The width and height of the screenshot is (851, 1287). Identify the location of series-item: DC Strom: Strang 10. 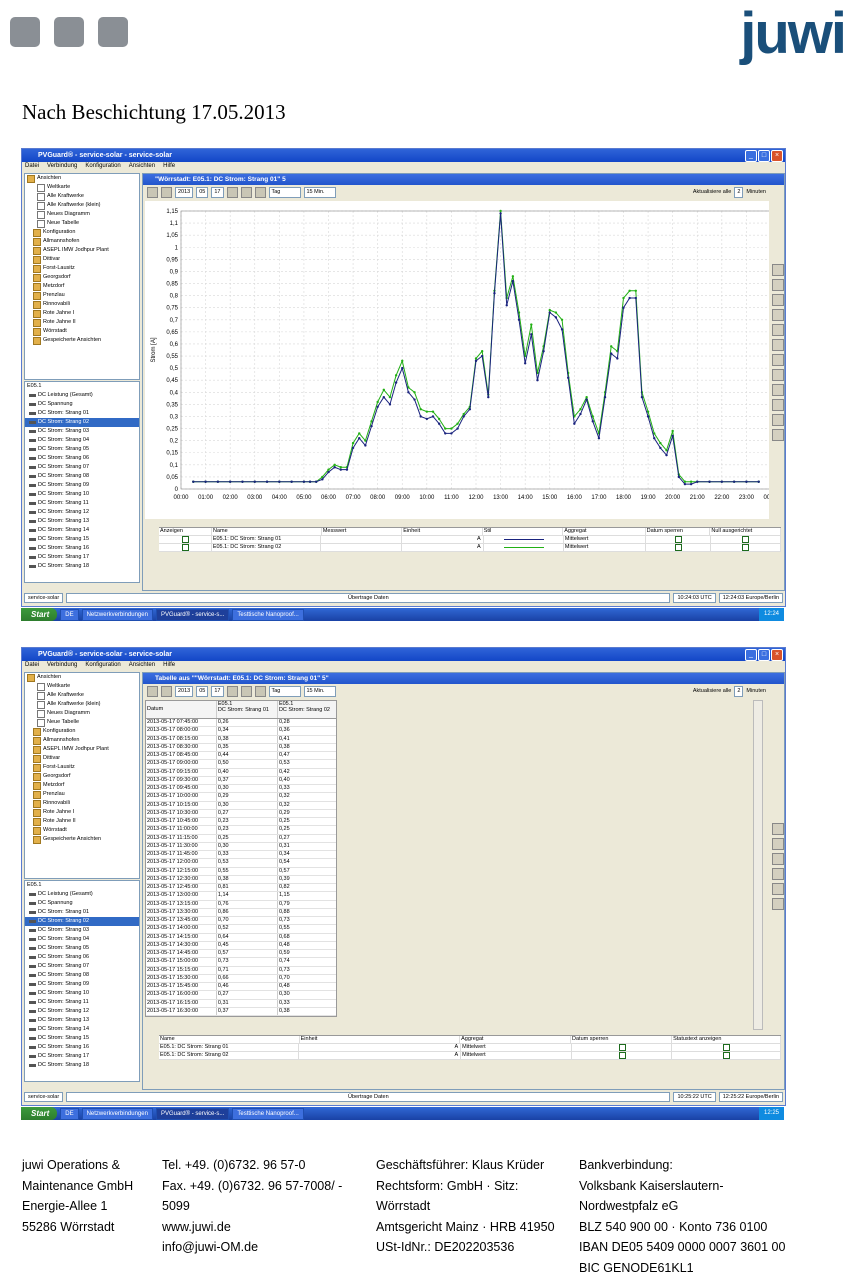
(82, 993).